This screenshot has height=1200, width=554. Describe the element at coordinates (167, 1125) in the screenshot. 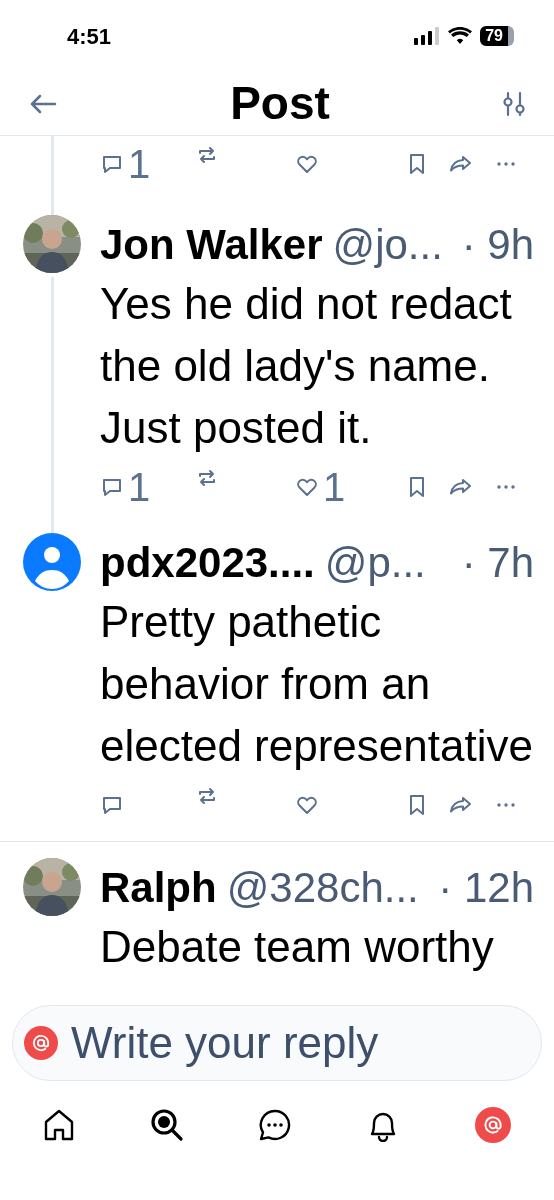

I see `search-icon` at that location.